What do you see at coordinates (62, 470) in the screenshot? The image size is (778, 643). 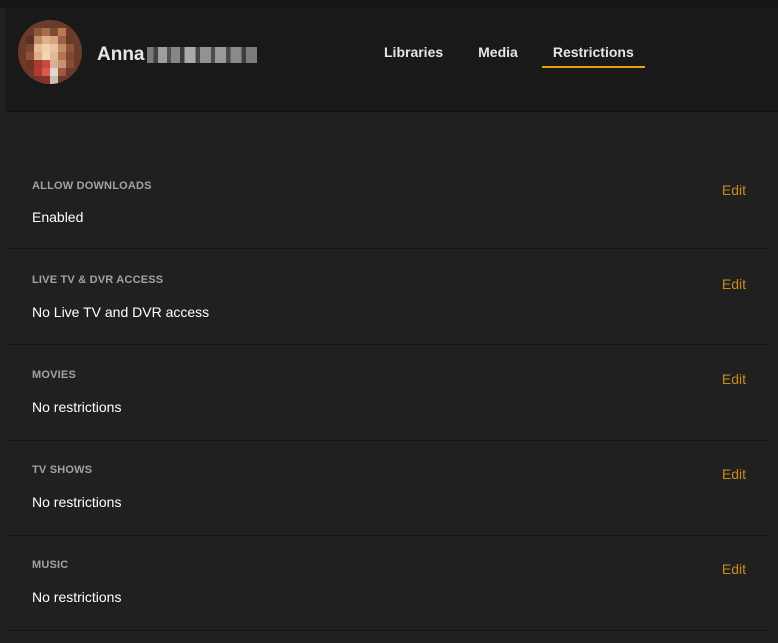 I see `section-label: TV SHOWS` at bounding box center [62, 470].